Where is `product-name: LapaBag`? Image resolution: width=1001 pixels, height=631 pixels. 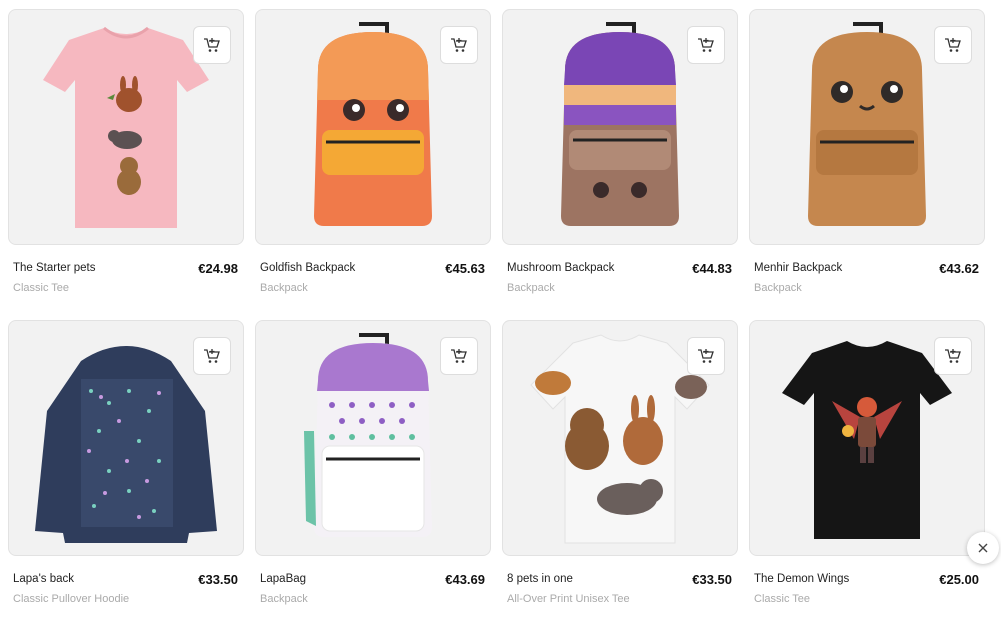
product-name: LapaBag is located at coordinates (283, 579).